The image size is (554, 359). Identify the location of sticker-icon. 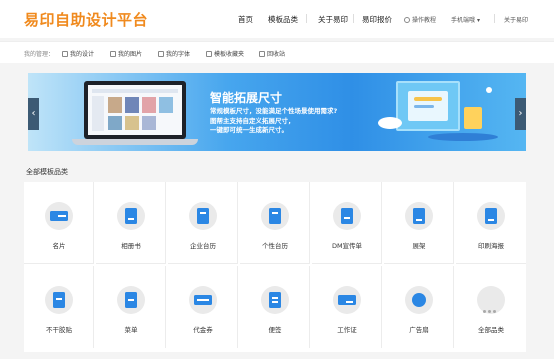
(59, 300).